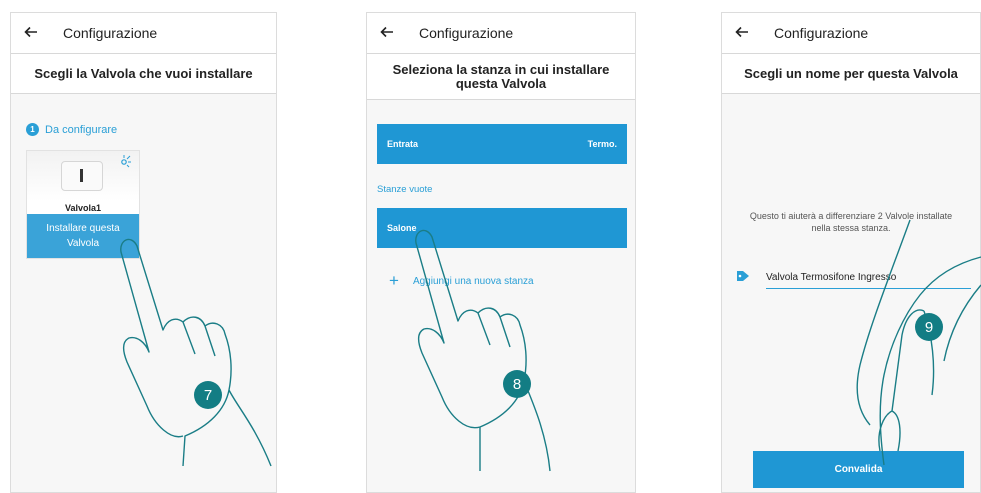  What do you see at coordinates (394, 280) in the screenshot?
I see `plus-icon: +` at bounding box center [394, 280].